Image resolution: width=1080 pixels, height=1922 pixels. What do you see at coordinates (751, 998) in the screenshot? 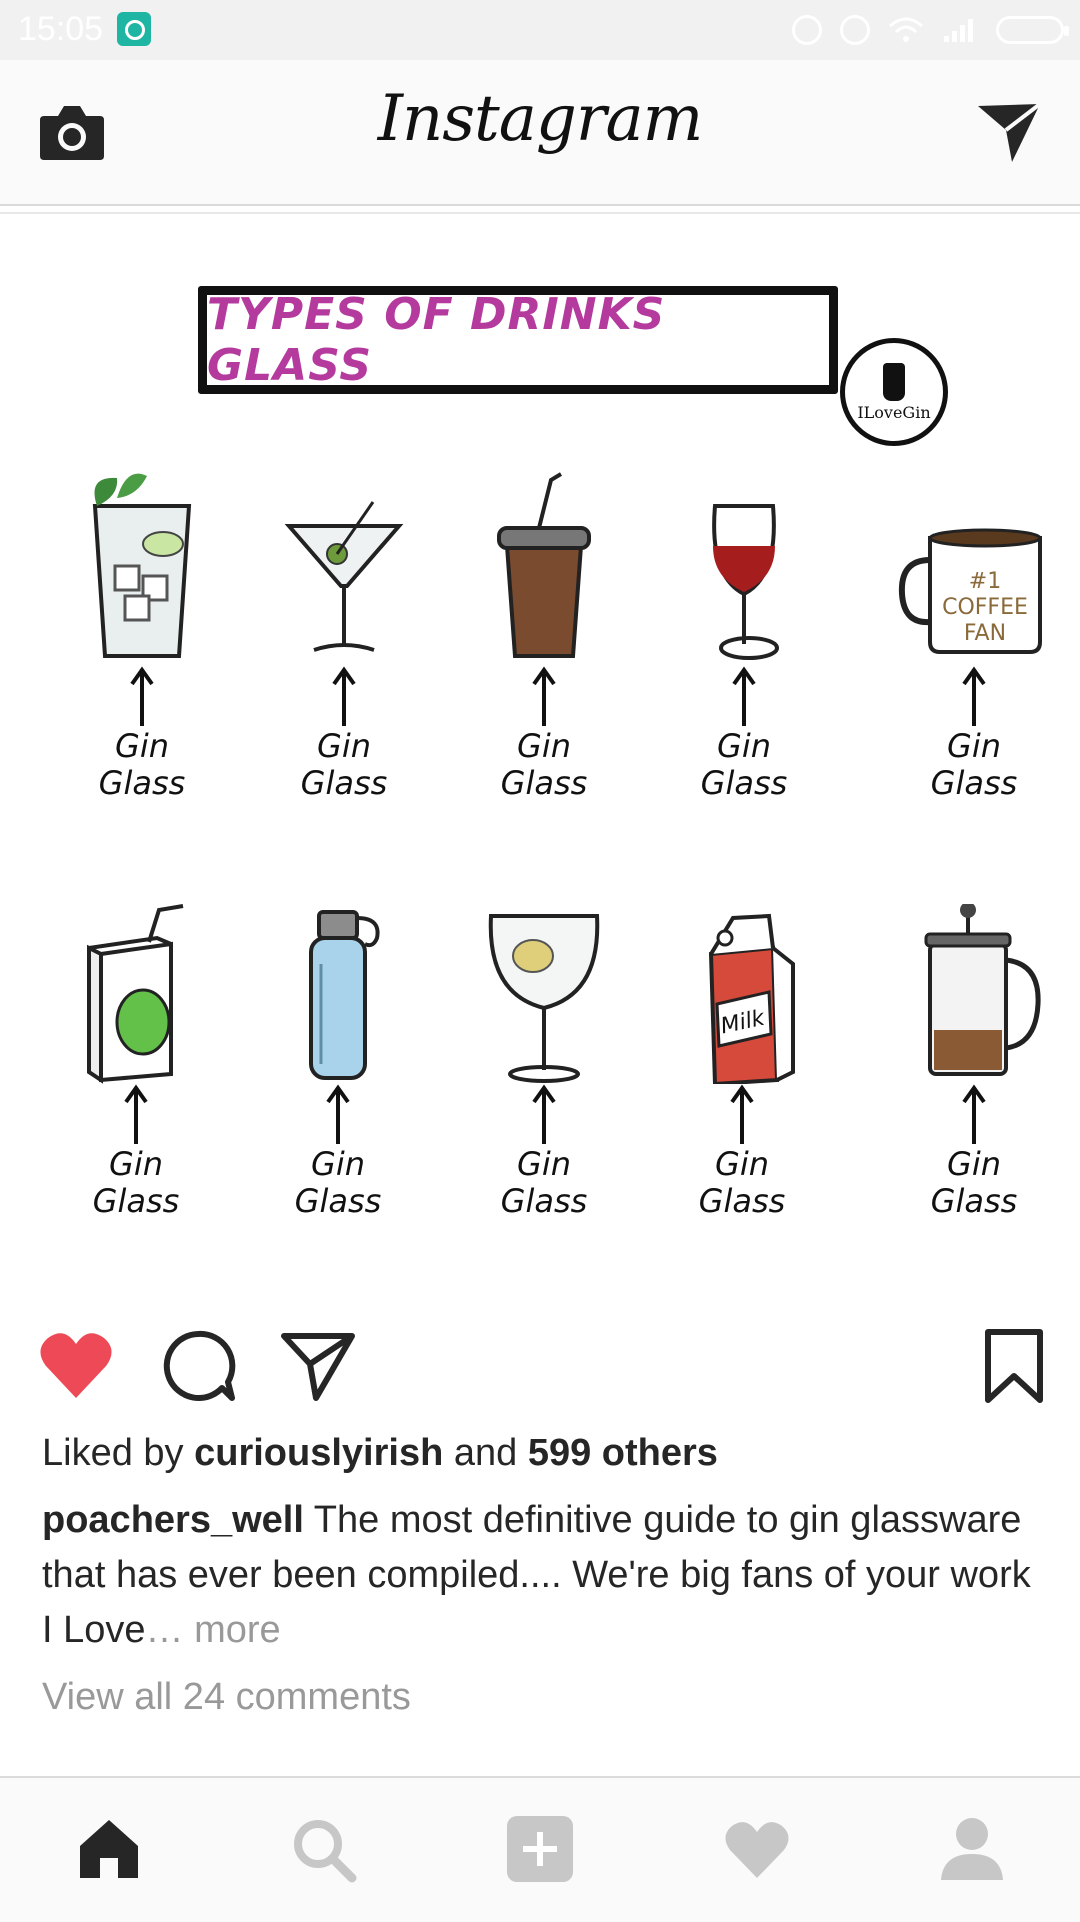
I see `milk-carton-icon: Milk` at bounding box center [751, 998].